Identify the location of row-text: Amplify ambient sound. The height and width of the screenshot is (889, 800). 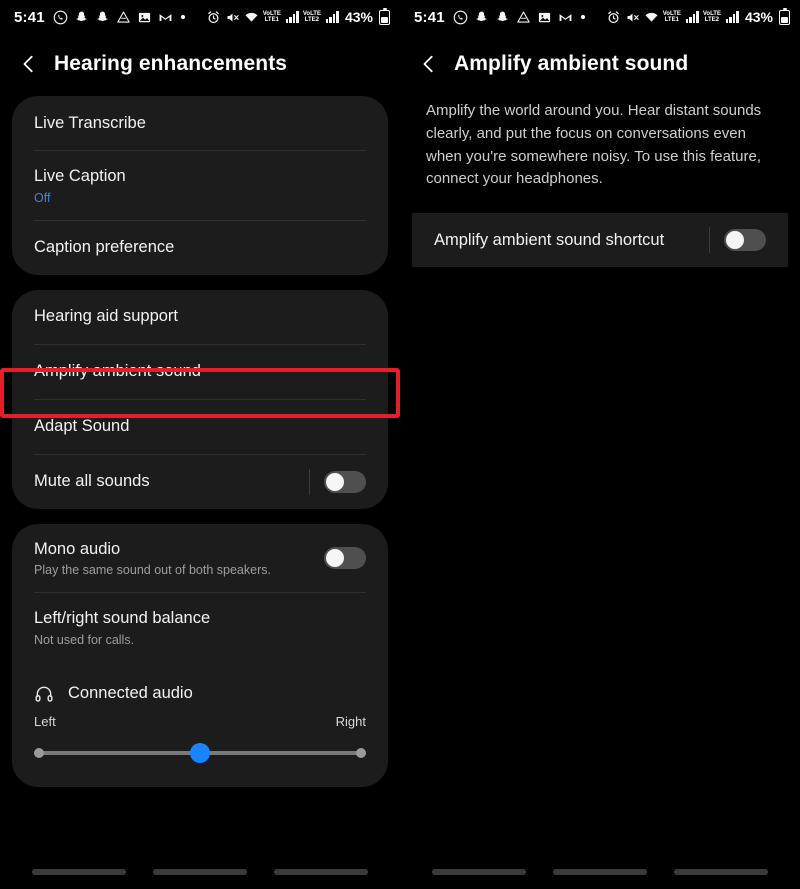
(200, 371).